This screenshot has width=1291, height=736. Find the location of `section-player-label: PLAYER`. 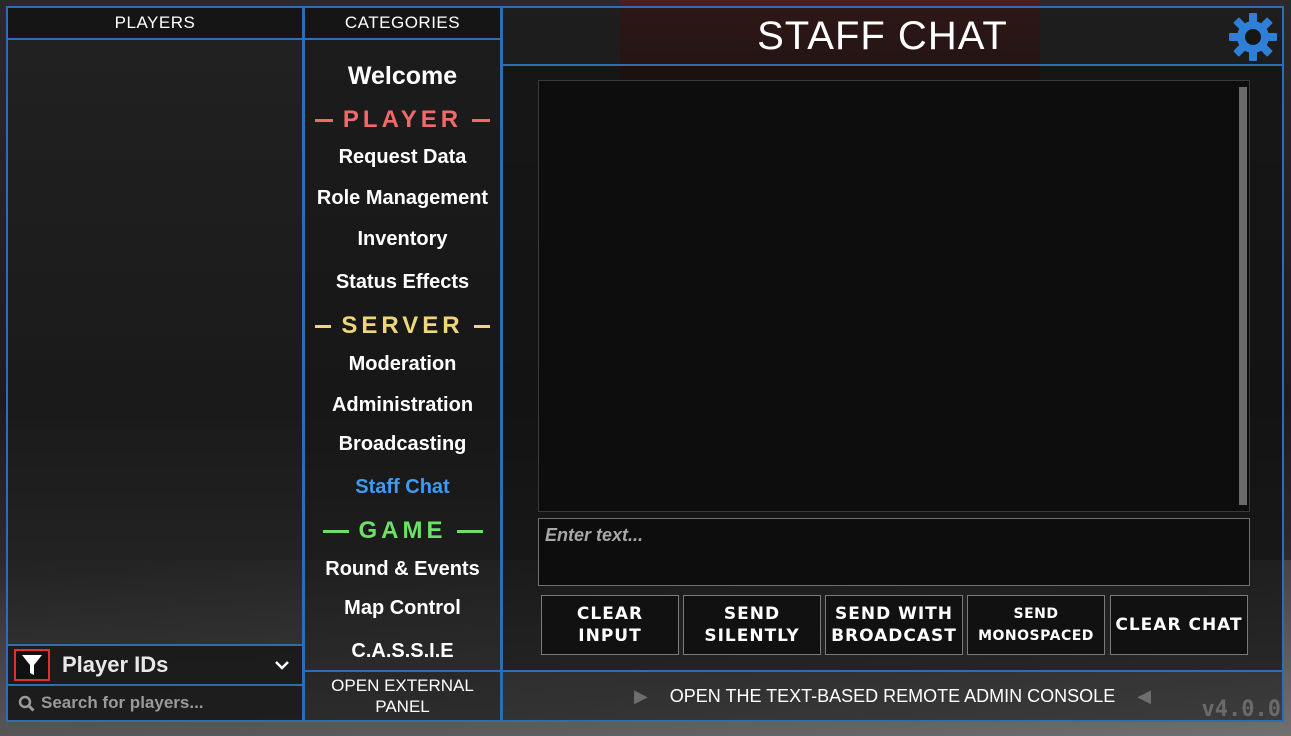

section-player-label: PLAYER is located at coordinates (402, 119).